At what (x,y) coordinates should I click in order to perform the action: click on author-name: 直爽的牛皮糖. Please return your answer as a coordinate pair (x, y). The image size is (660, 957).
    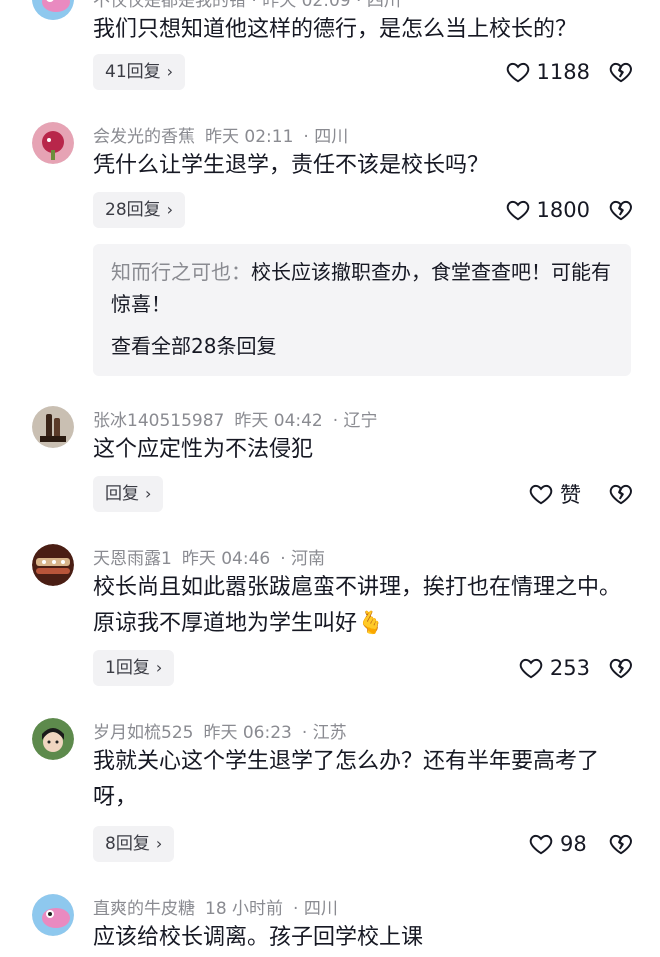
    Looking at the image, I should click on (144, 909).